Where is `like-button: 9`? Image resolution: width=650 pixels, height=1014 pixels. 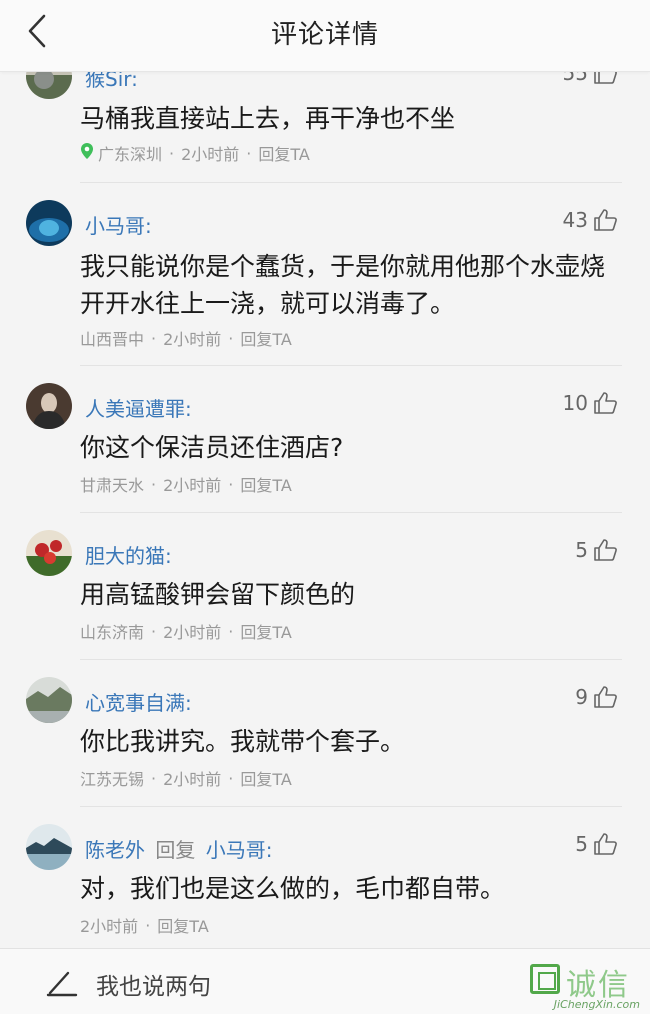
like-button: 9 is located at coordinates (596, 697).